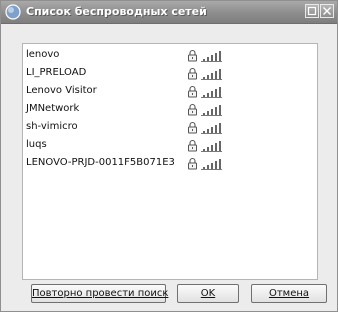  What do you see at coordinates (170, 73) in the screenshot?
I see `network-row: LI_PRELOAD` at bounding box center [170, 73].